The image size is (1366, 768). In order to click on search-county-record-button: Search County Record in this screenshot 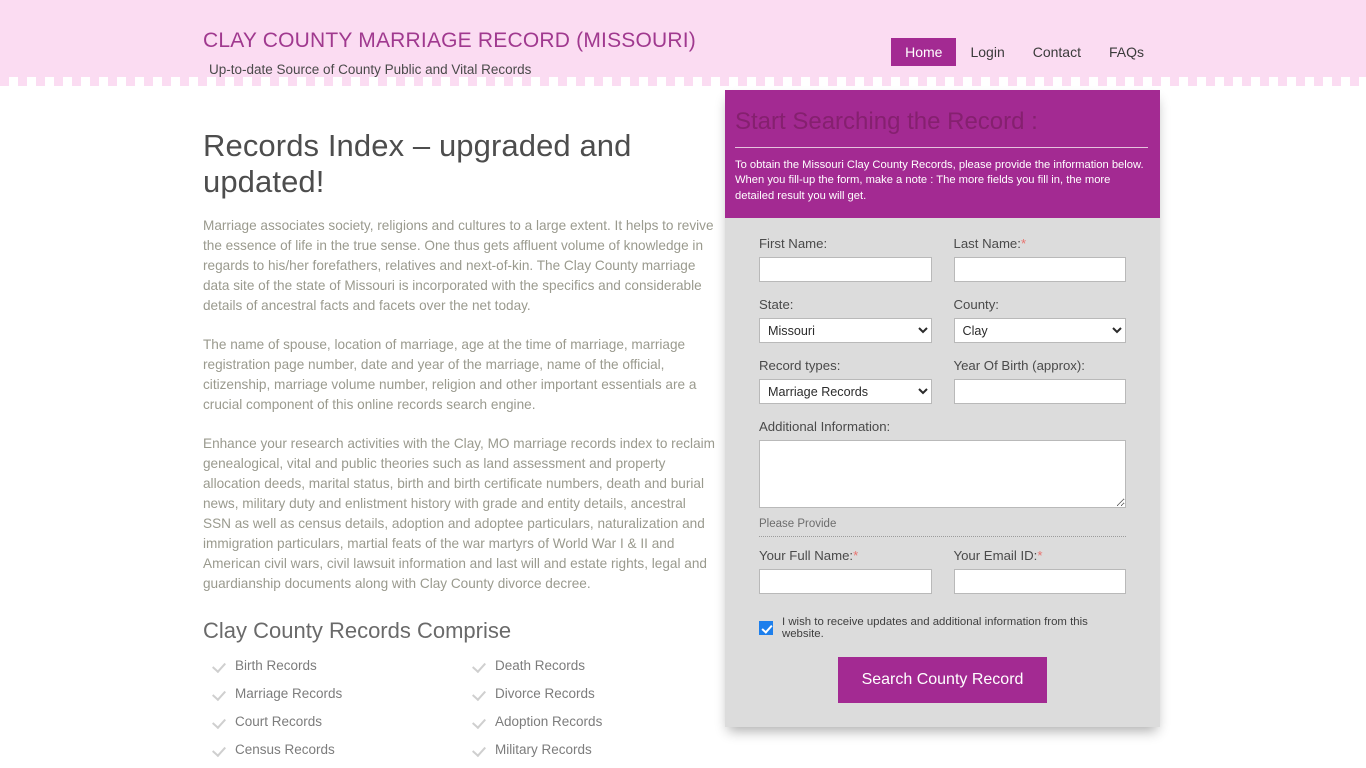, I will do `click(942, 680)`.